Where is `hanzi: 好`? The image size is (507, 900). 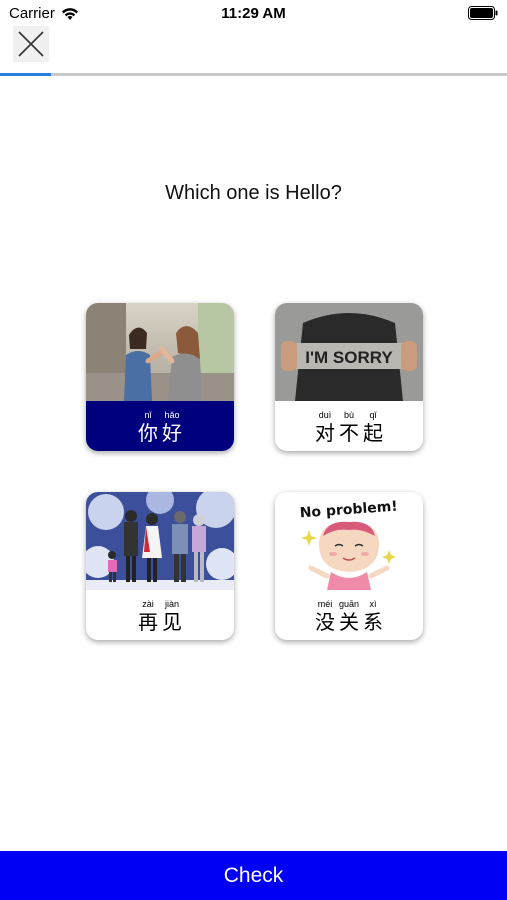 hanzi: 好 is located at coordinates (172, 433).